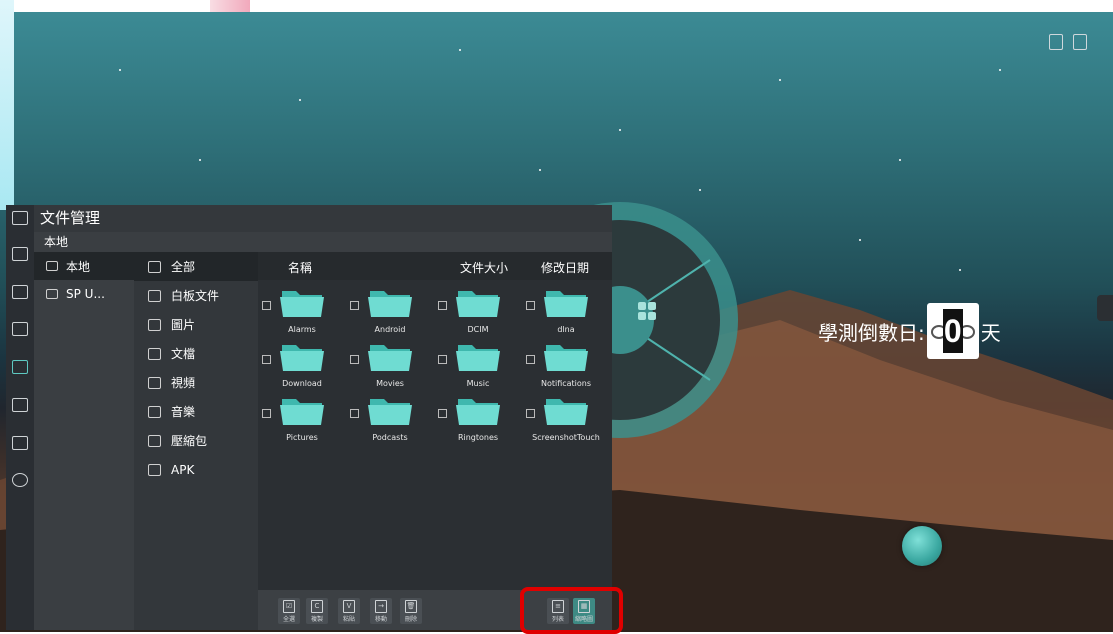 The image size is (1113, 634). Describe the element at coordinates (7, 105) in the screenshot. I see `decor-left-strip` at that location.